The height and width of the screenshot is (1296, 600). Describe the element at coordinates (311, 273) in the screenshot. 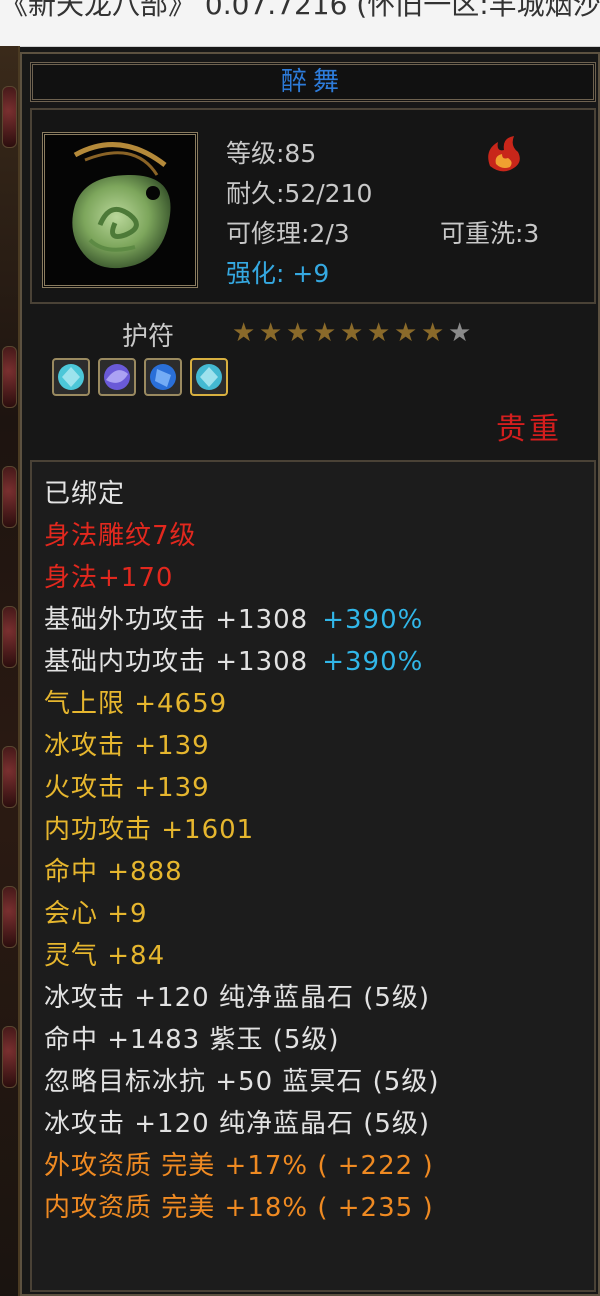

I see `enhance-value: +9` at that location.